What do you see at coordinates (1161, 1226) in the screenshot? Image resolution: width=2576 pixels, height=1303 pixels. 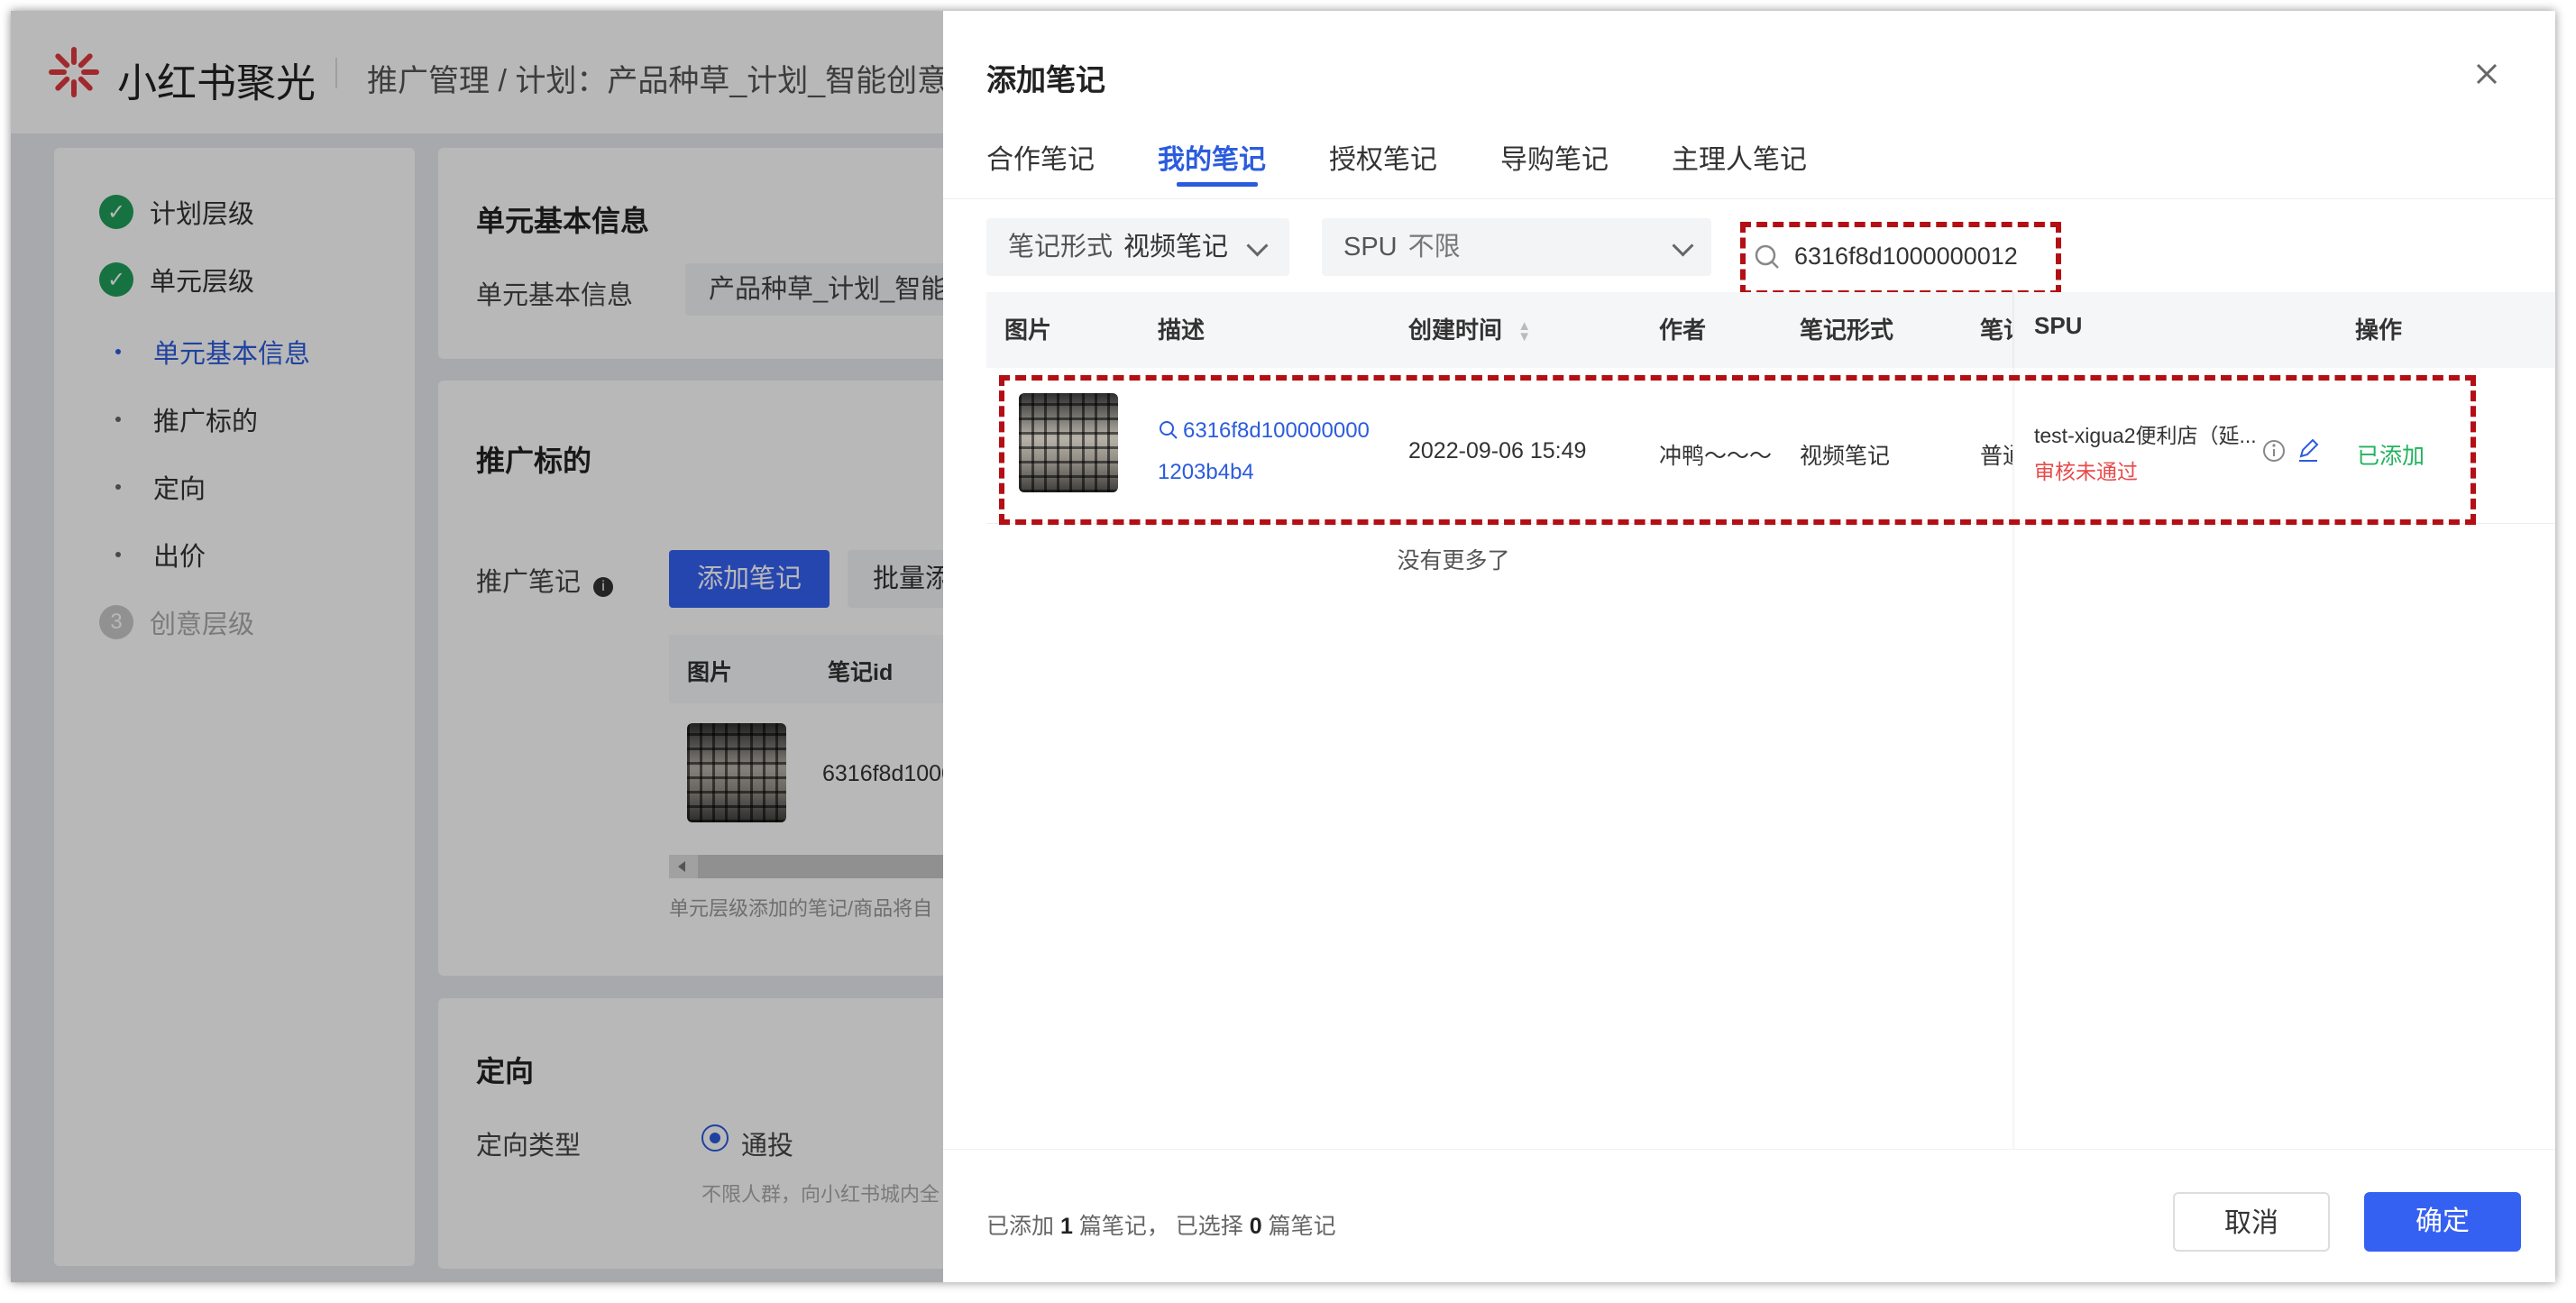 I see `selection-summary: 已添加 1 篇笔记， 已选择 0 篇笔记` at bounding box center [1161, 1226].